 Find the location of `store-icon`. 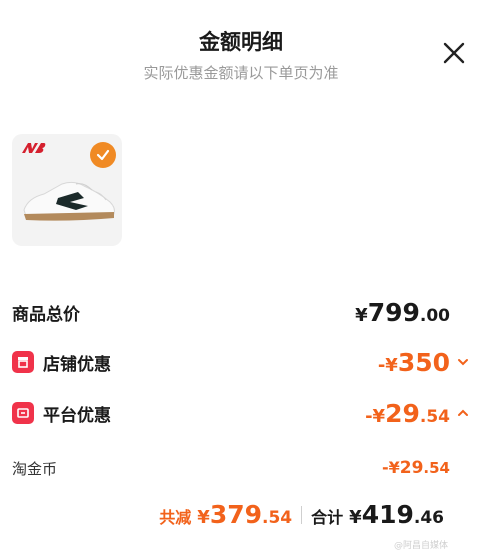

store-icon is located at coordinates (23, 362).